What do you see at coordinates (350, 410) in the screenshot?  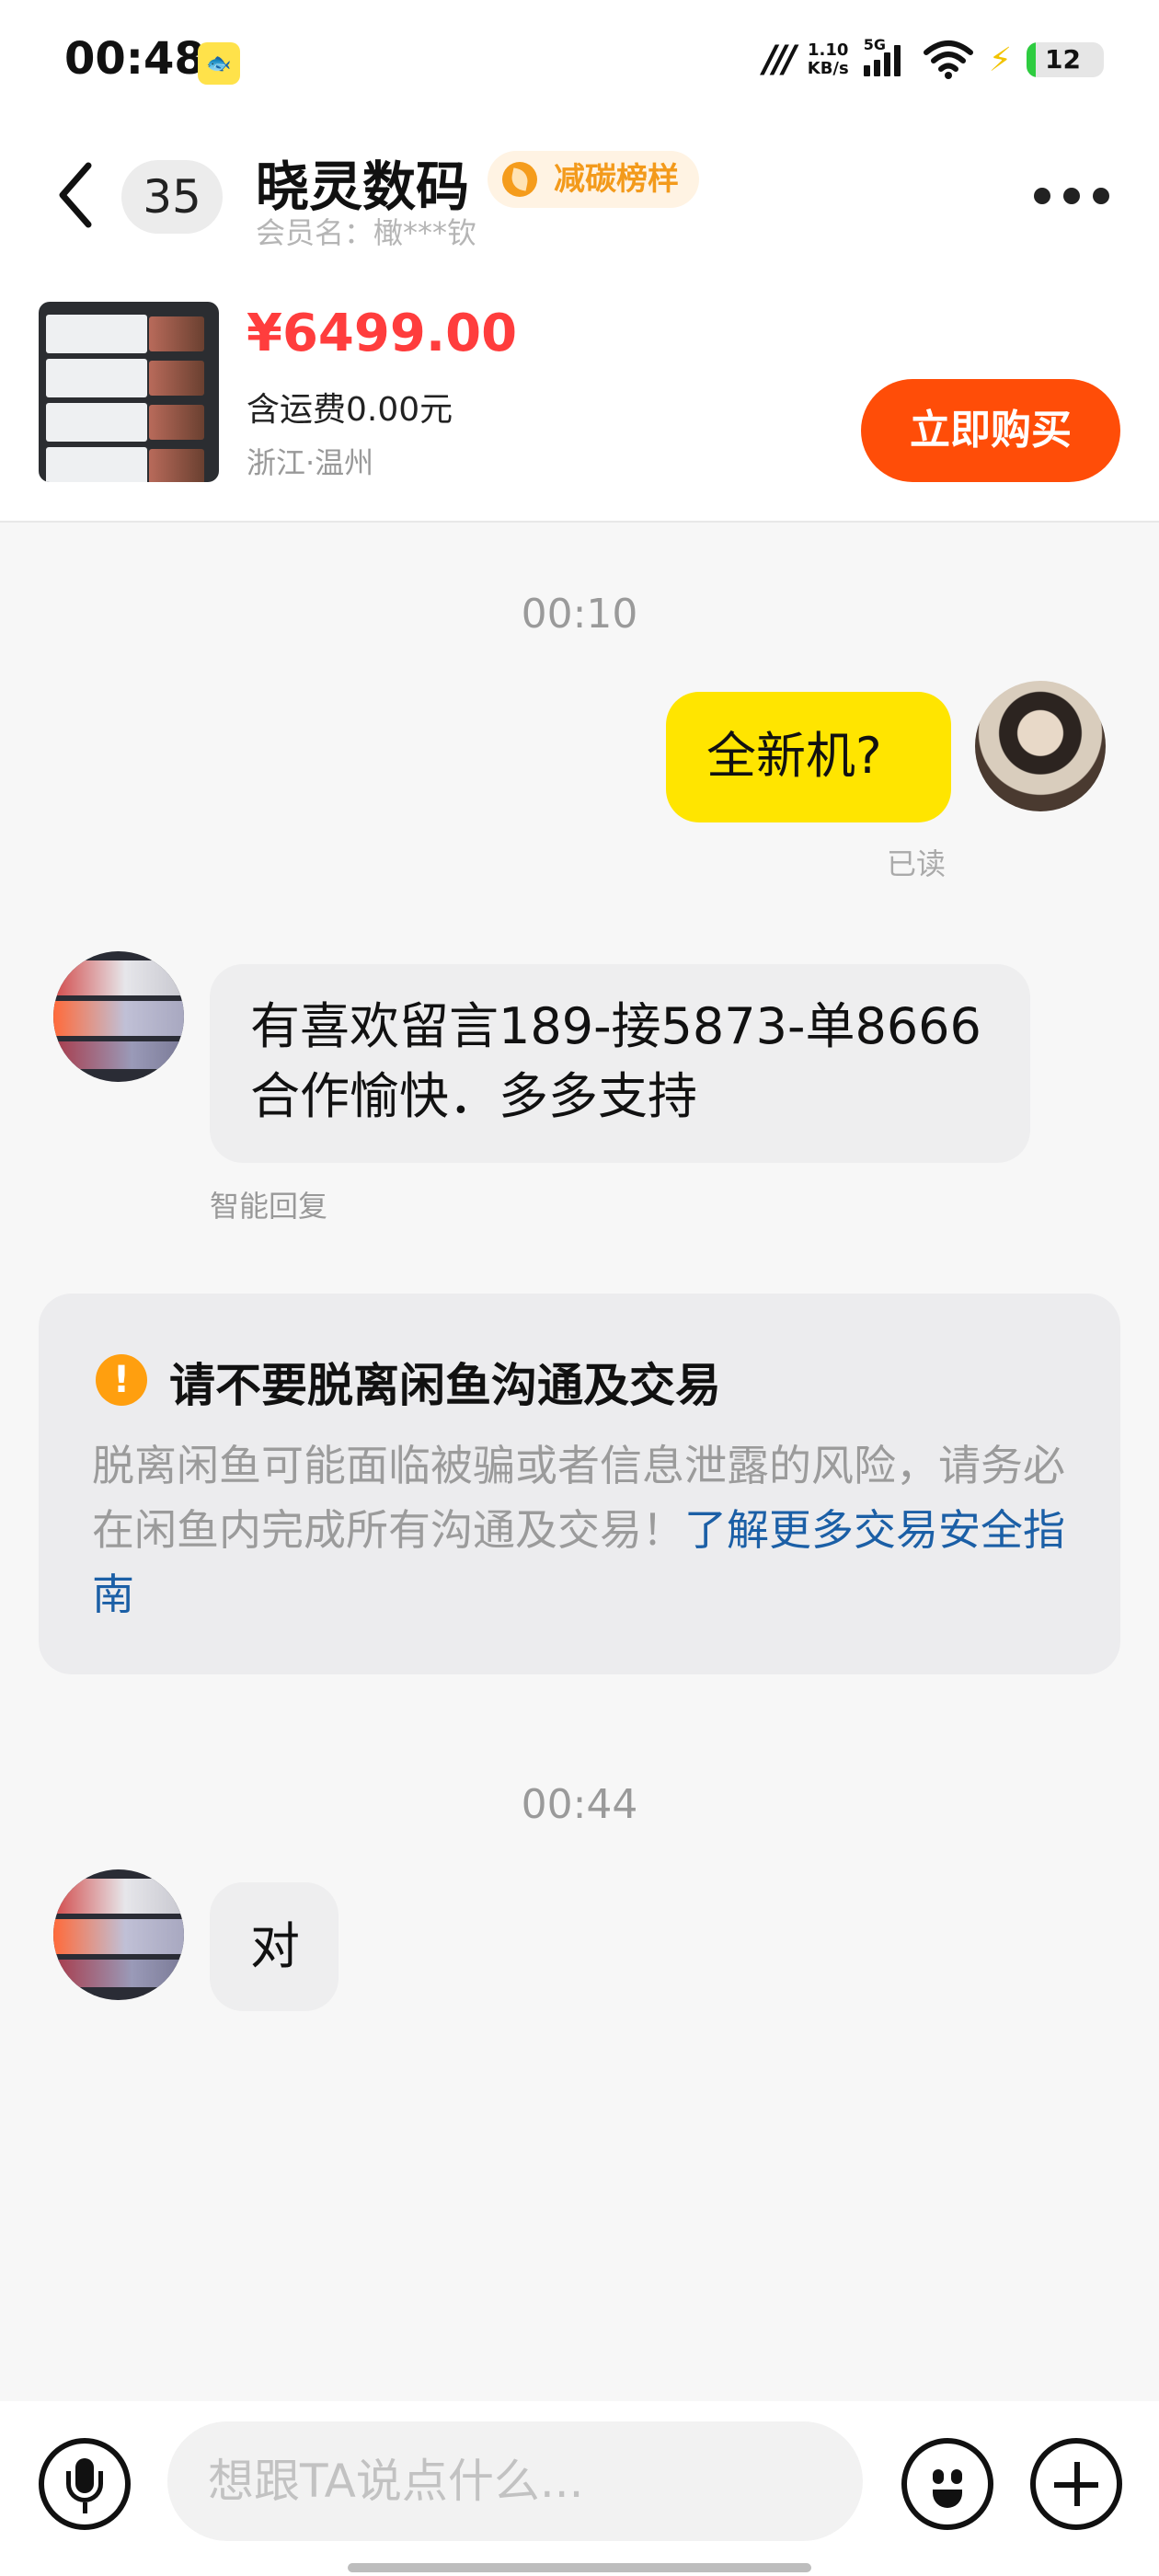 I see `shipping-fee: 含运费0.00元` at bounding box center [350, 410].